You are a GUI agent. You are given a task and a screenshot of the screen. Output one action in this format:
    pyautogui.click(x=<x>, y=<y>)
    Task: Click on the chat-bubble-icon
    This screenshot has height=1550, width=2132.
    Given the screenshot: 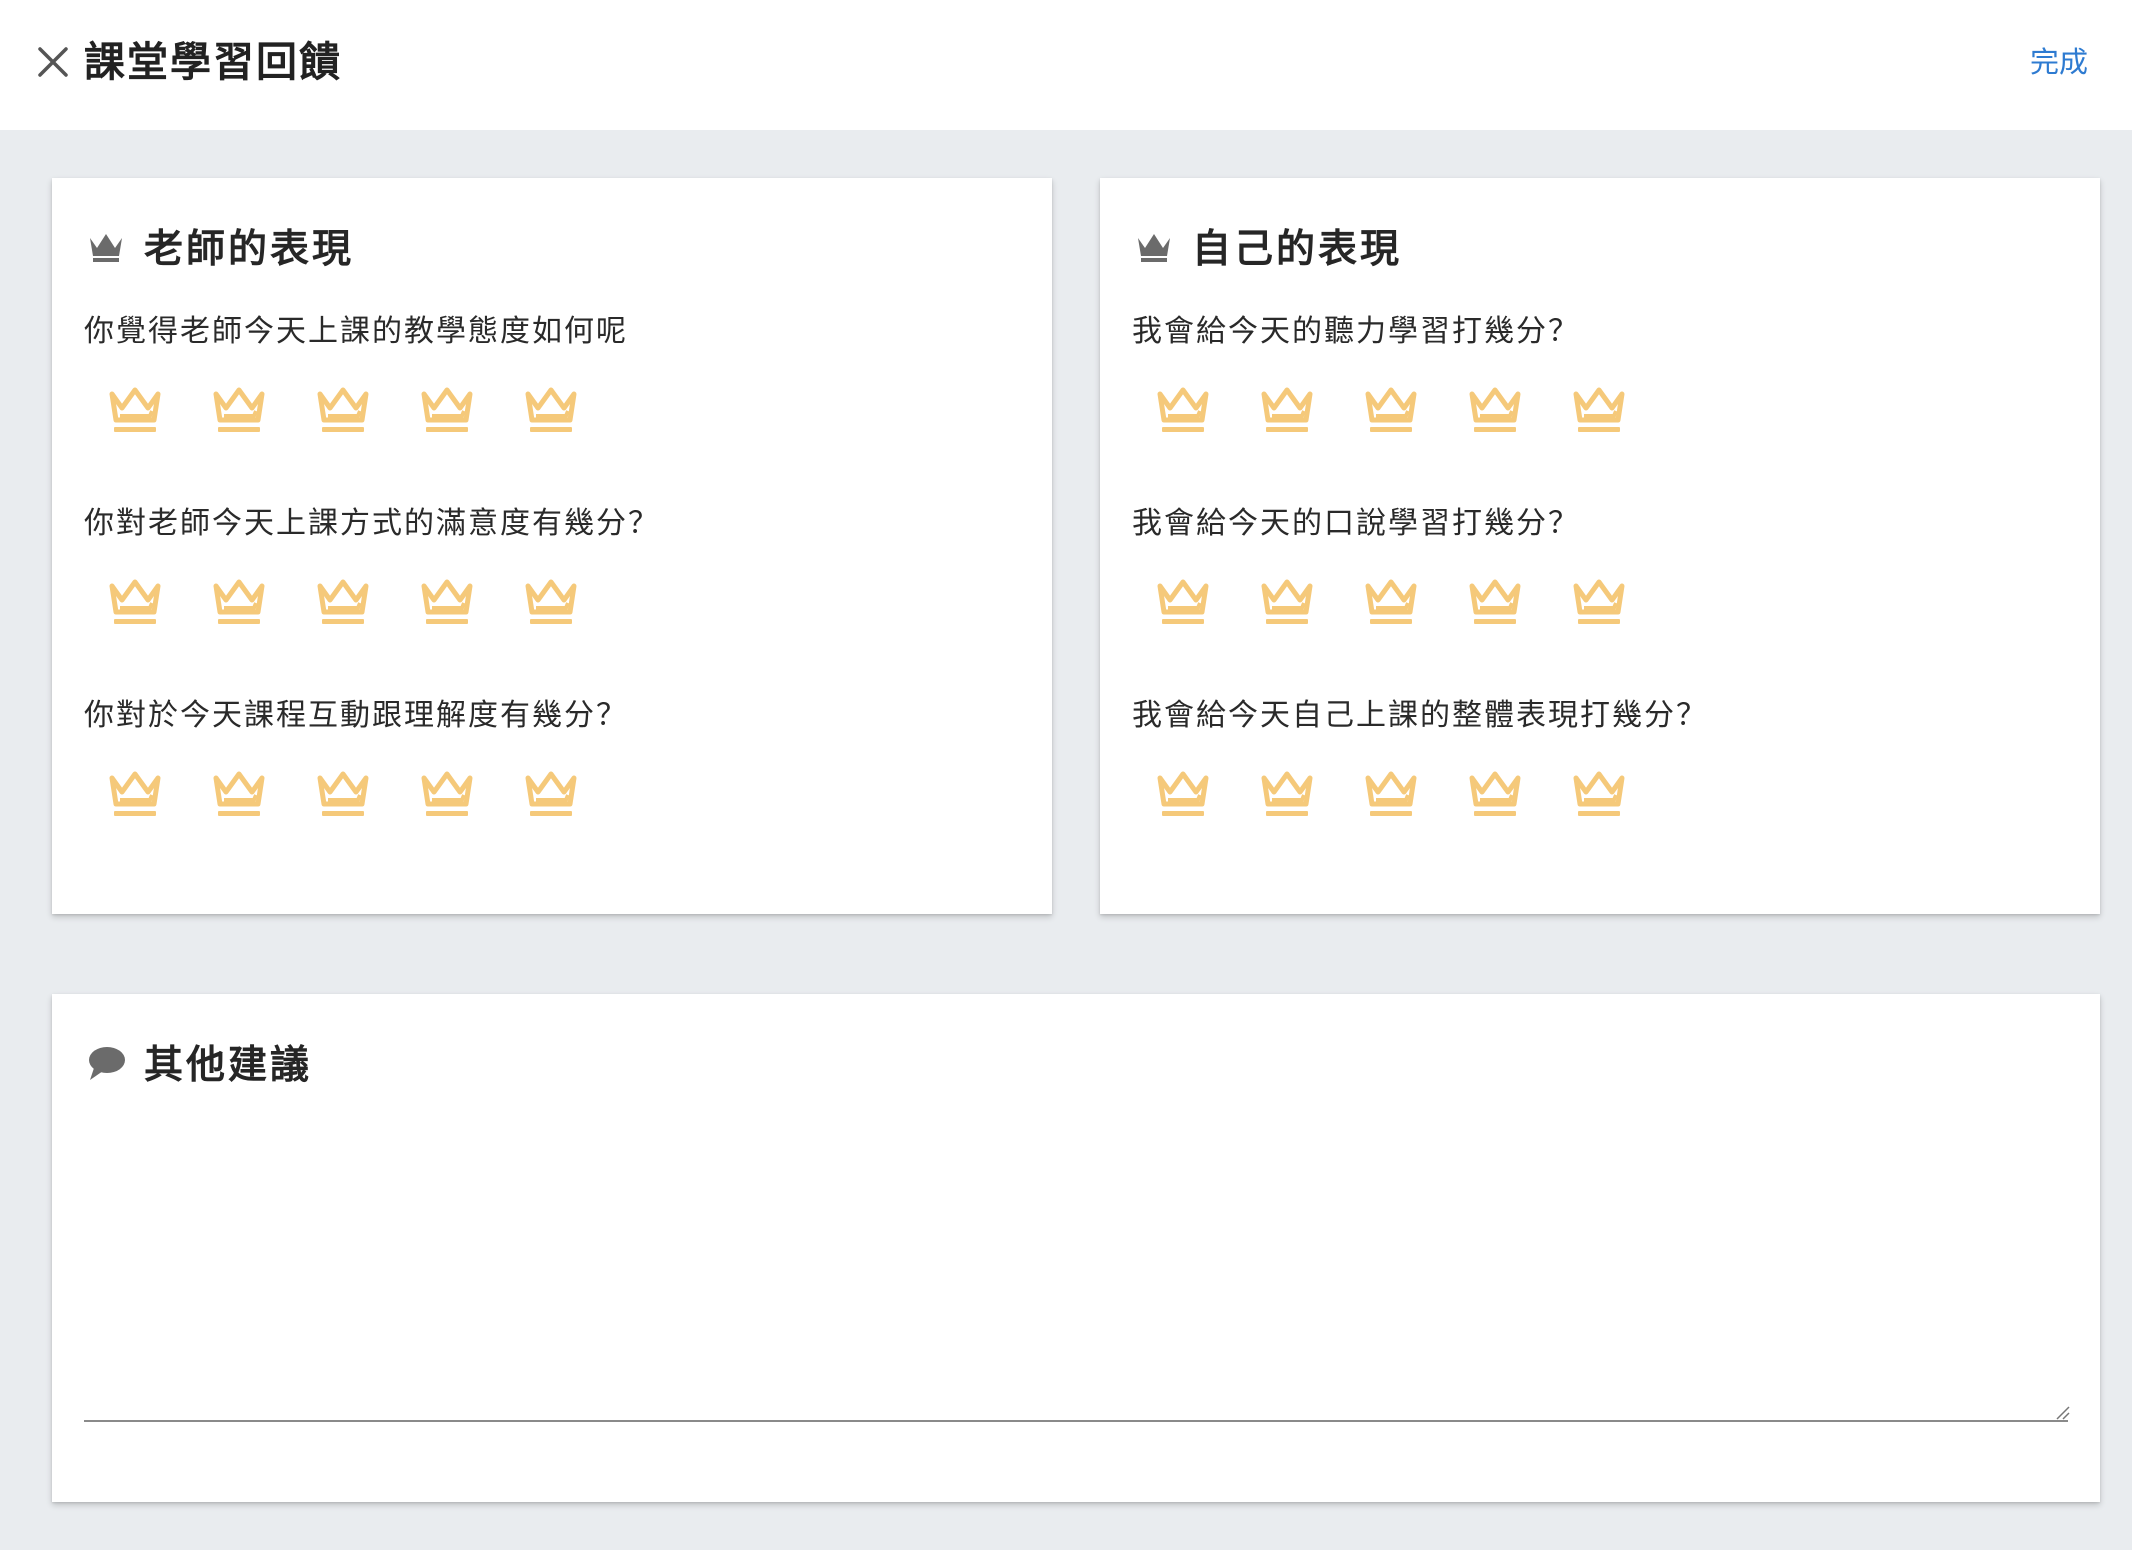 What is the action you would take?
    pyautogui.click(x=107, y=1063)
    